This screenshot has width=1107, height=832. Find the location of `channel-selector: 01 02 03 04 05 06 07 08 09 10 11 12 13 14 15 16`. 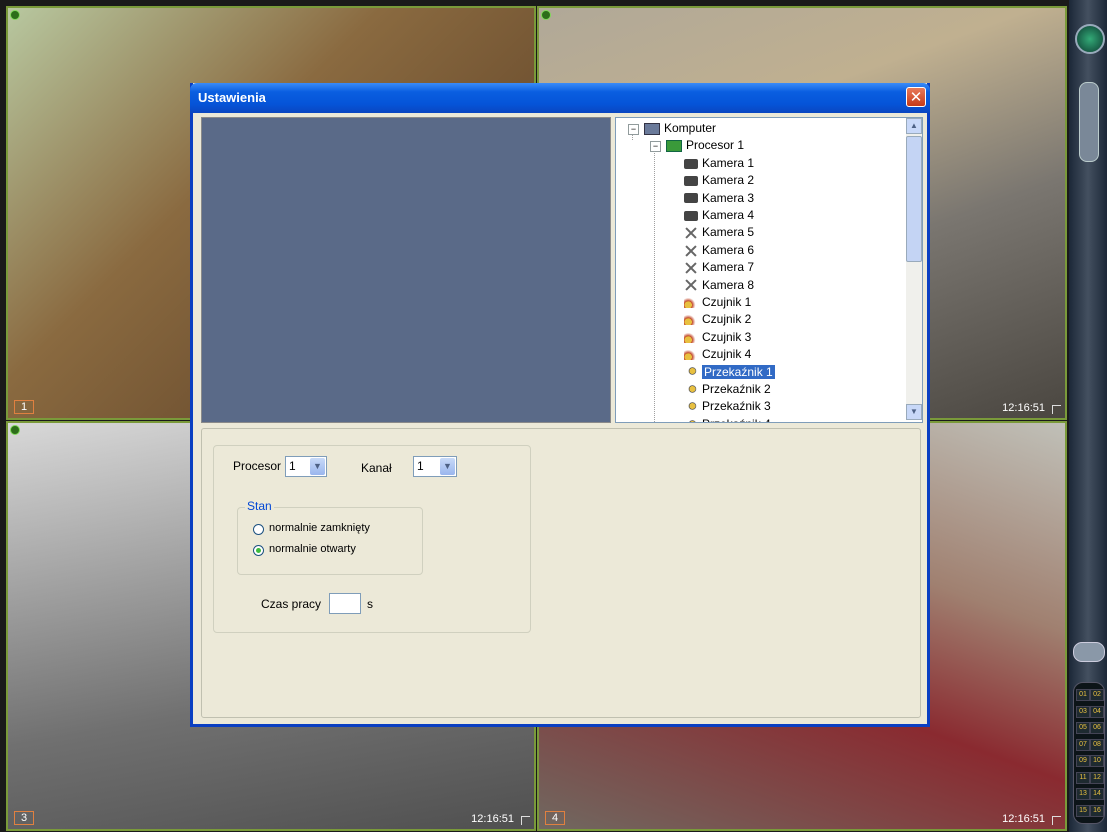

channel-selector: 01 02 03 04 05 06 07 08 09 10 11 12 13 14 15 16 is located at coordinates (1089, 753).